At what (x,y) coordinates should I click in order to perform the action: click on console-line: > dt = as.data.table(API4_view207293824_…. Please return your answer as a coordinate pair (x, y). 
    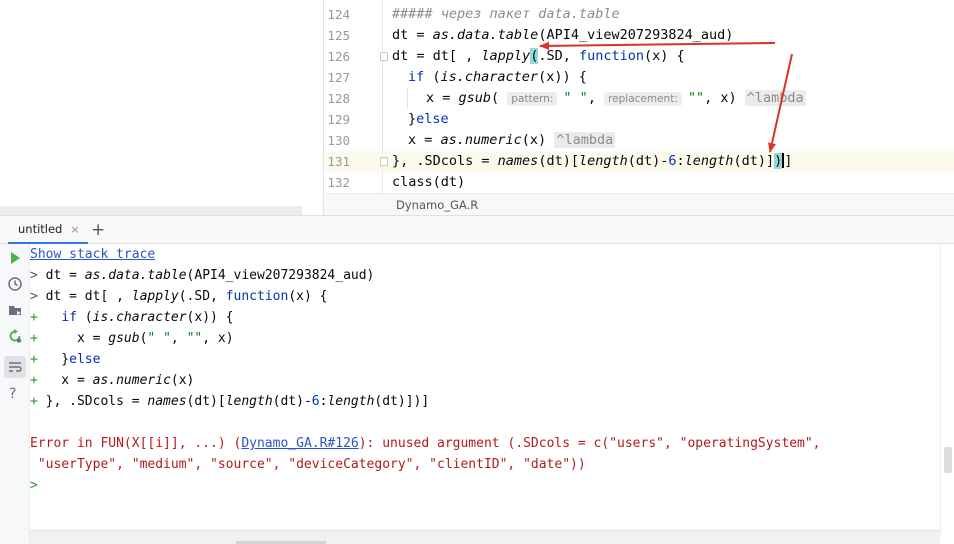
    Looking at the image, I should click on (202, 275).